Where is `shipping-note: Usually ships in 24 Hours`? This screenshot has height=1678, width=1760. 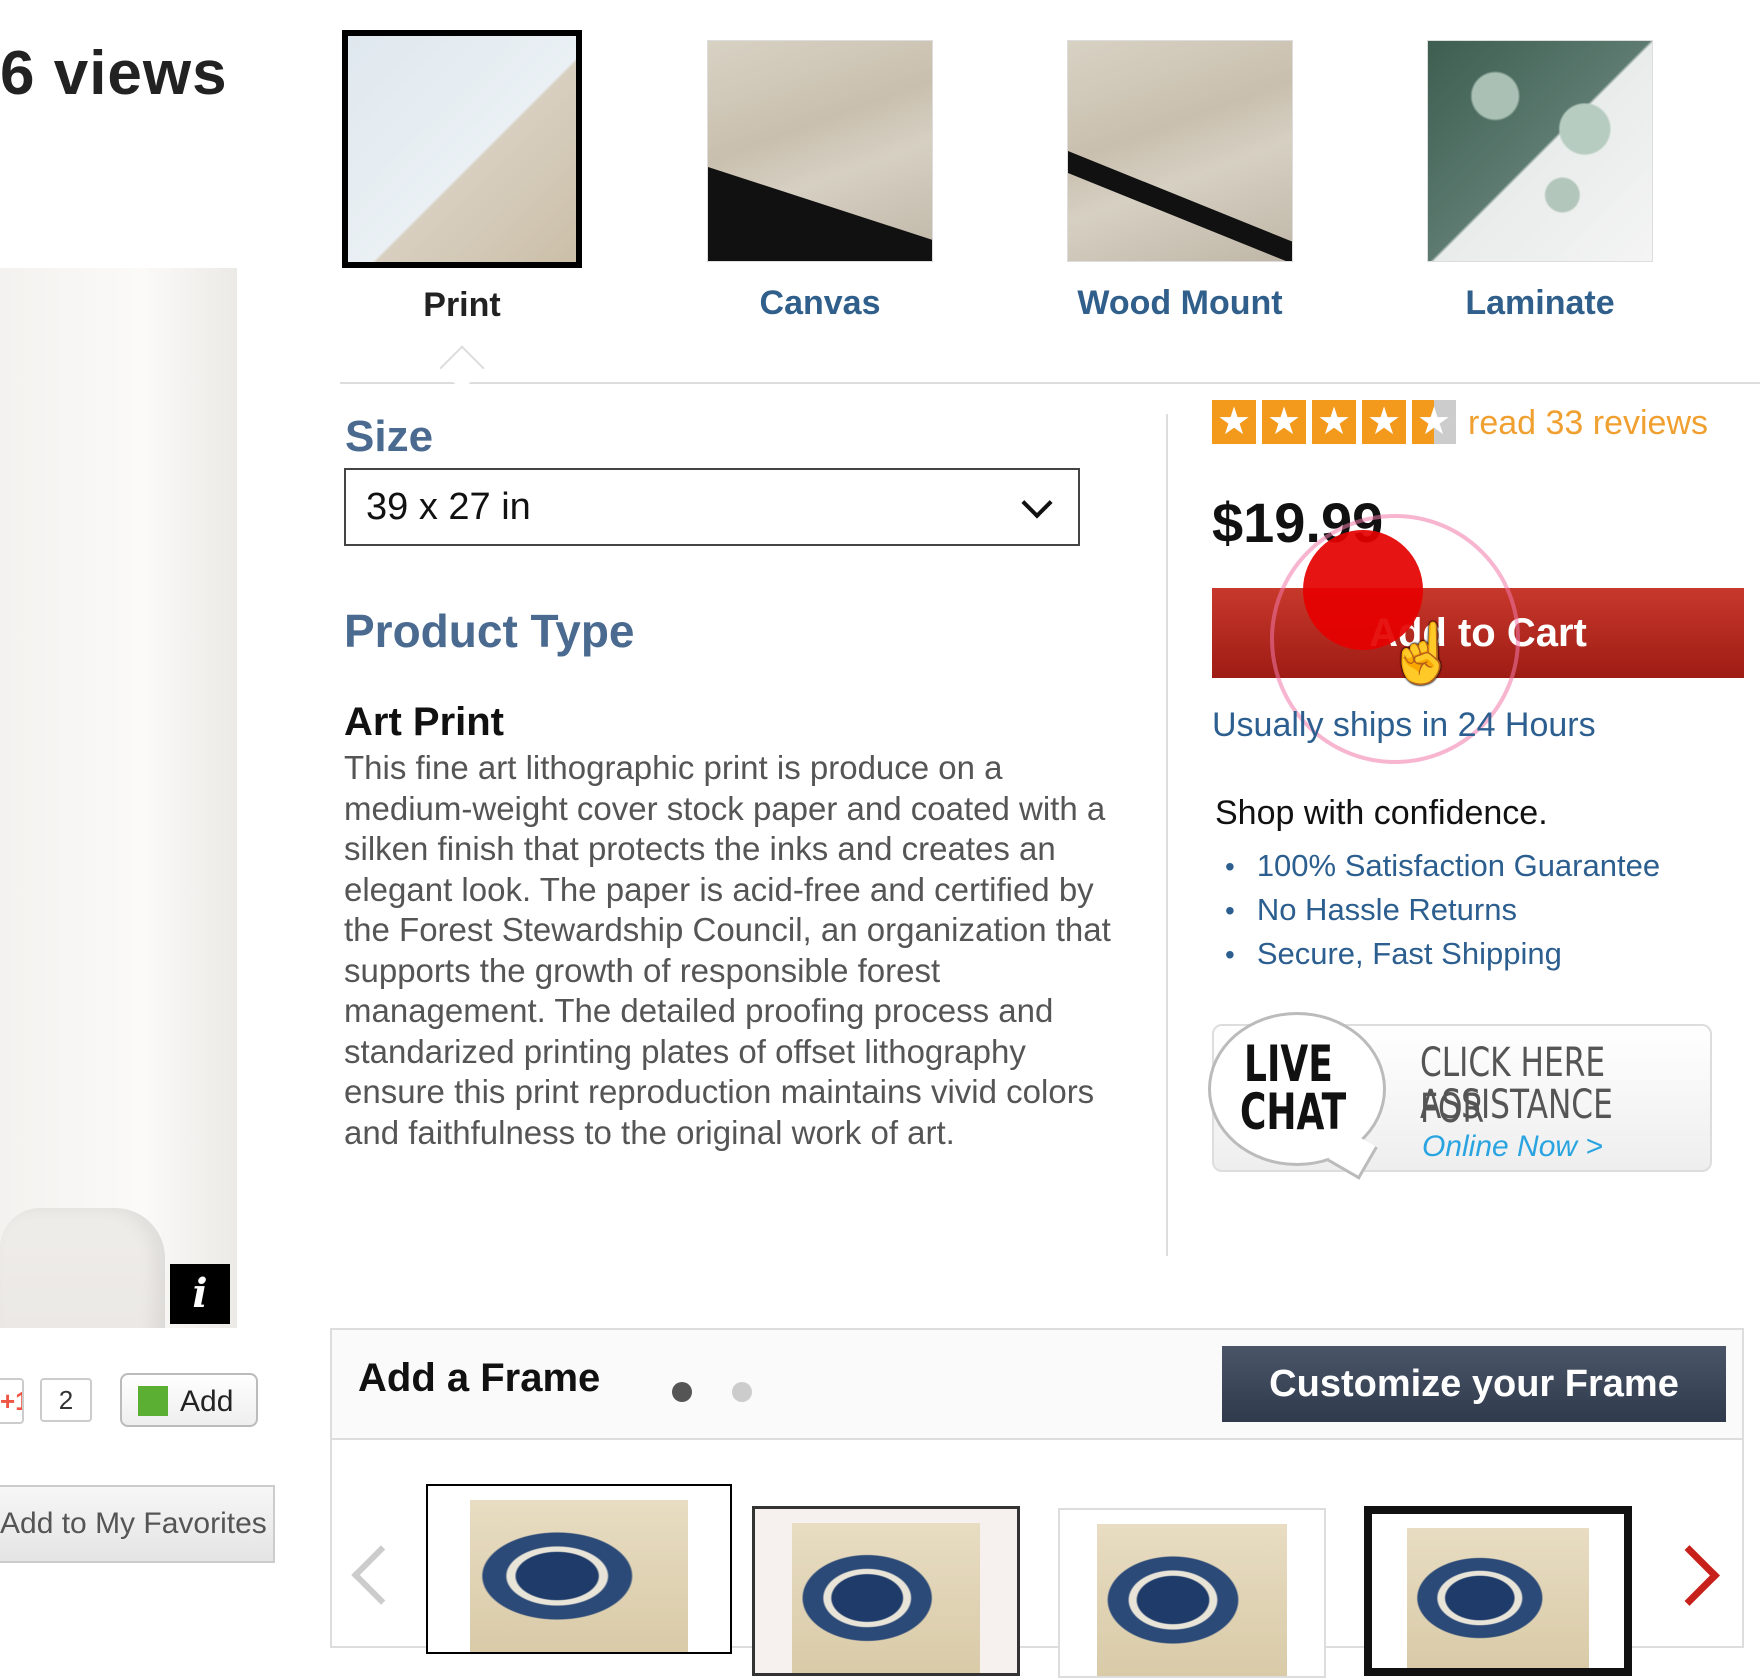
shipping-note: Usually ships in 24 Hours is located at coordinates (1404, 725).